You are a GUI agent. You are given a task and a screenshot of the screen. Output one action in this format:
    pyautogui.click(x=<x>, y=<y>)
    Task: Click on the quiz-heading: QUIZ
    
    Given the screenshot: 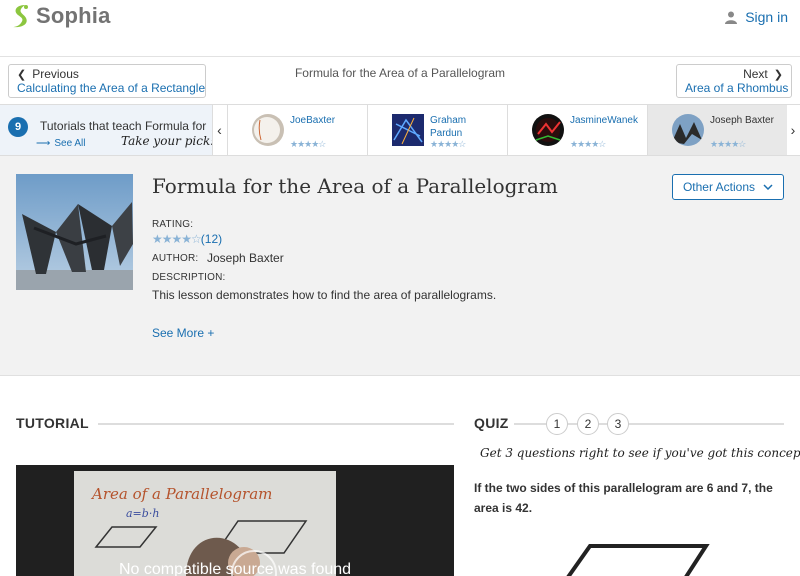 What is the action you would take?
    pyautogui.click(x=491, y=423)
    